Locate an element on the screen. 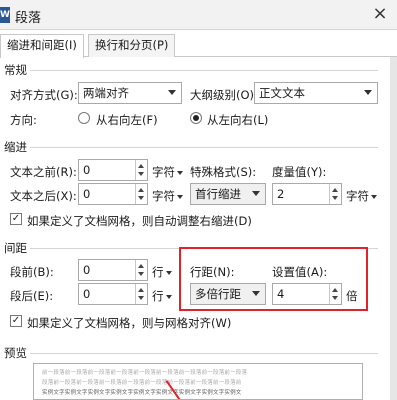 This screenshot has width=397, height=400. snap-grid-checkbox: ✓ is located at coordinates (16, 321).